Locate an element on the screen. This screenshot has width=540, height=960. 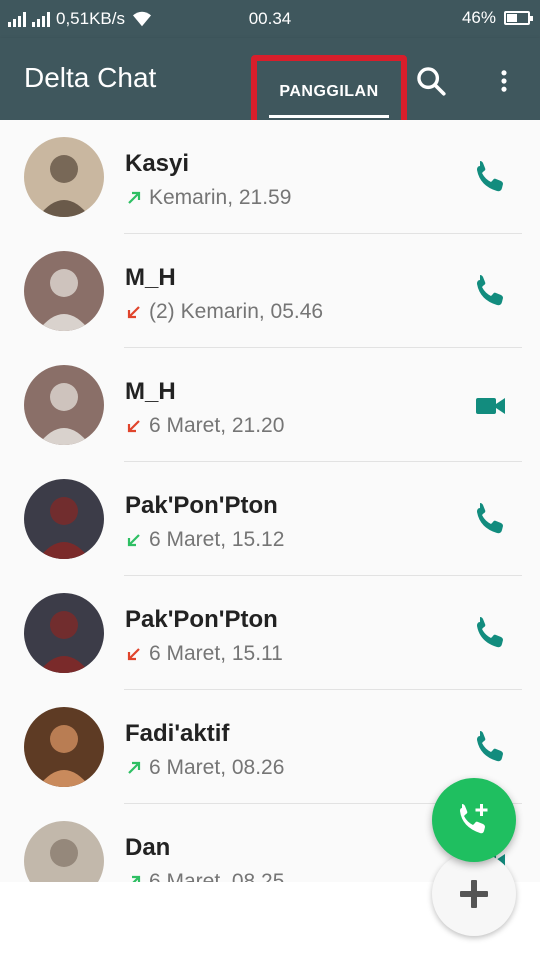
battery-percent: 46% is located at coordinates (478, 17).